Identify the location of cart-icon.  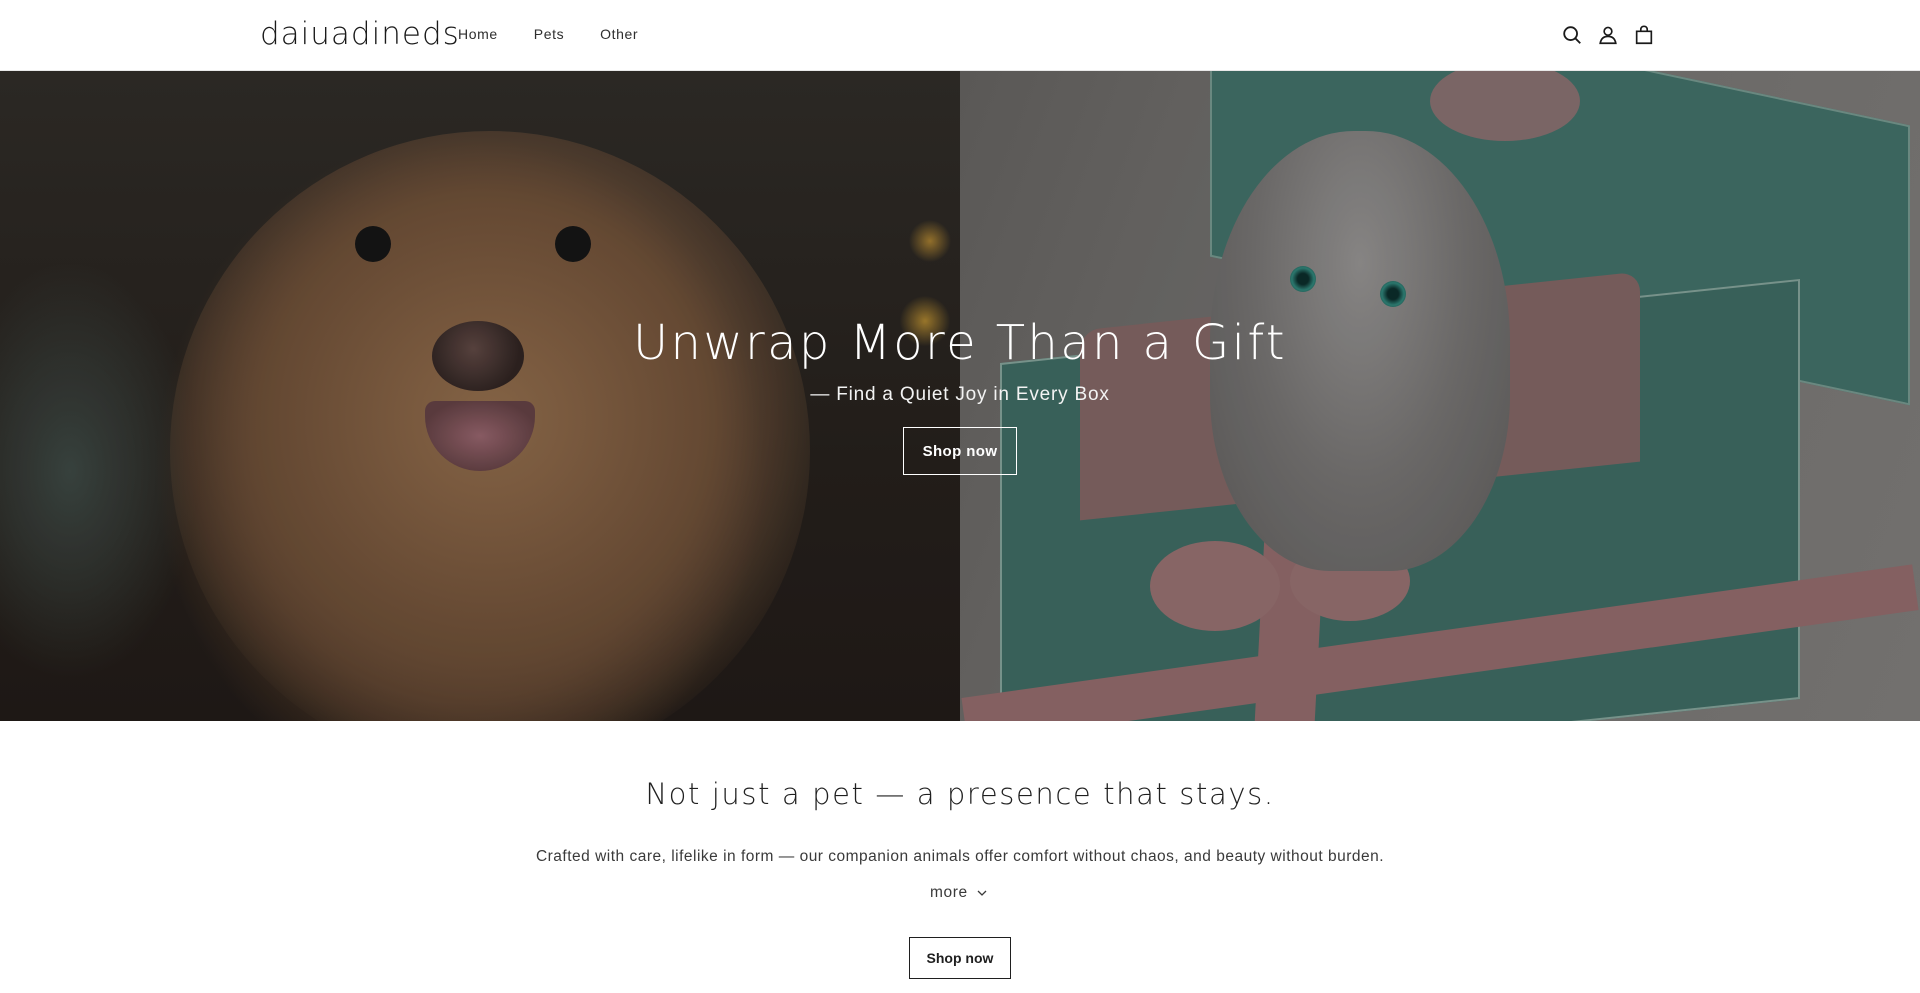
(1644, 35).